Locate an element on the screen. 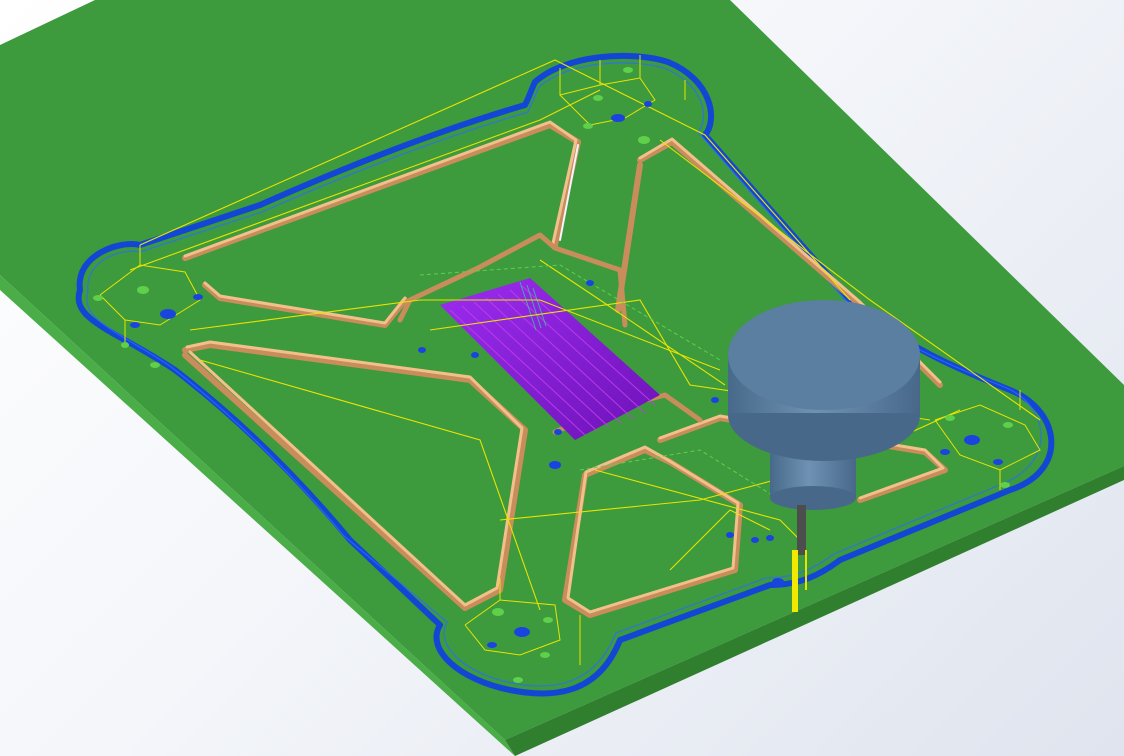 The width and height of the screenshot is (1124, 756). tool-shank is located at coordinates (801, 530).